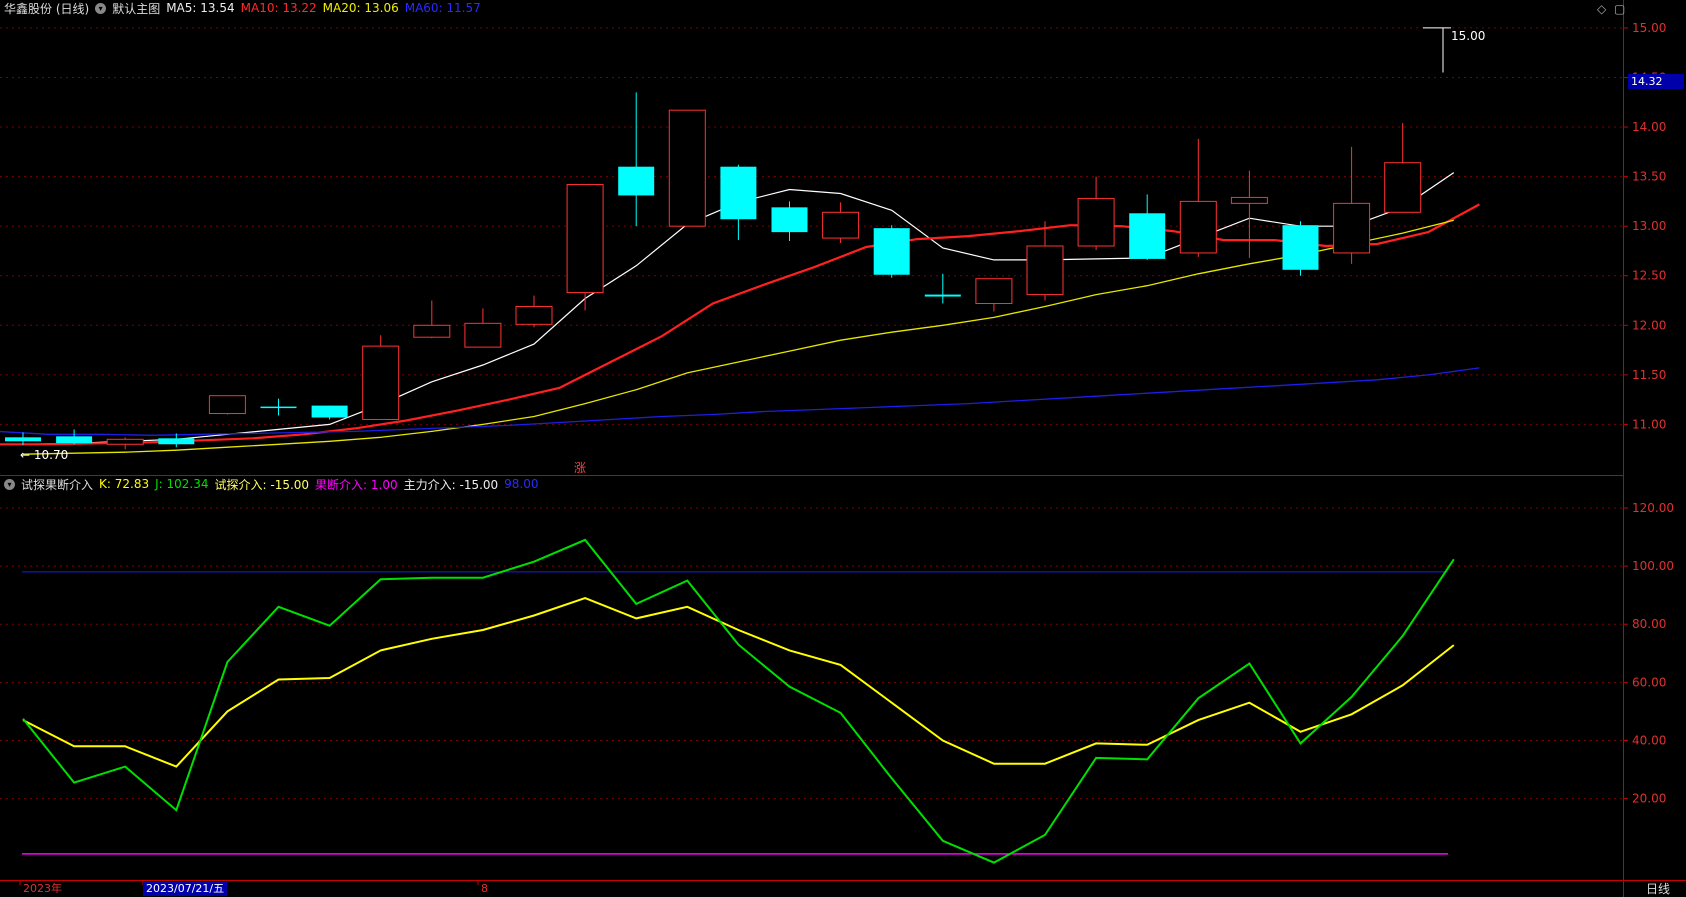  Describe the element at coordinates (42, 888) in the screenshot. I see `year-label: 2023年` at that location.